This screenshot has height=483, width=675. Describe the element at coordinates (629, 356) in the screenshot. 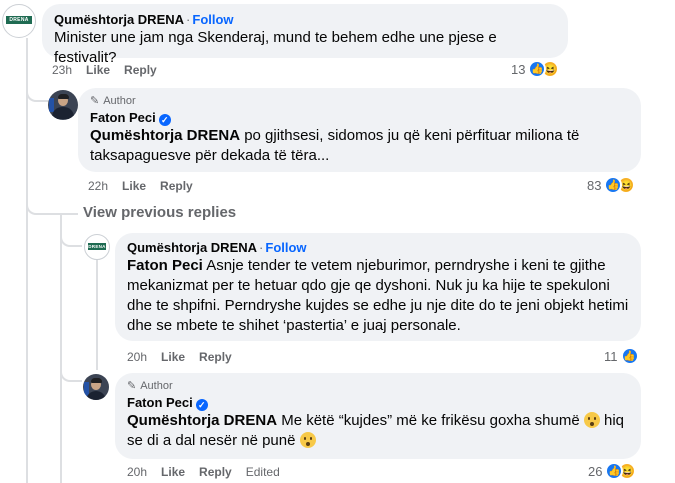

I see `like-reaction-icon: 👍` at that location.